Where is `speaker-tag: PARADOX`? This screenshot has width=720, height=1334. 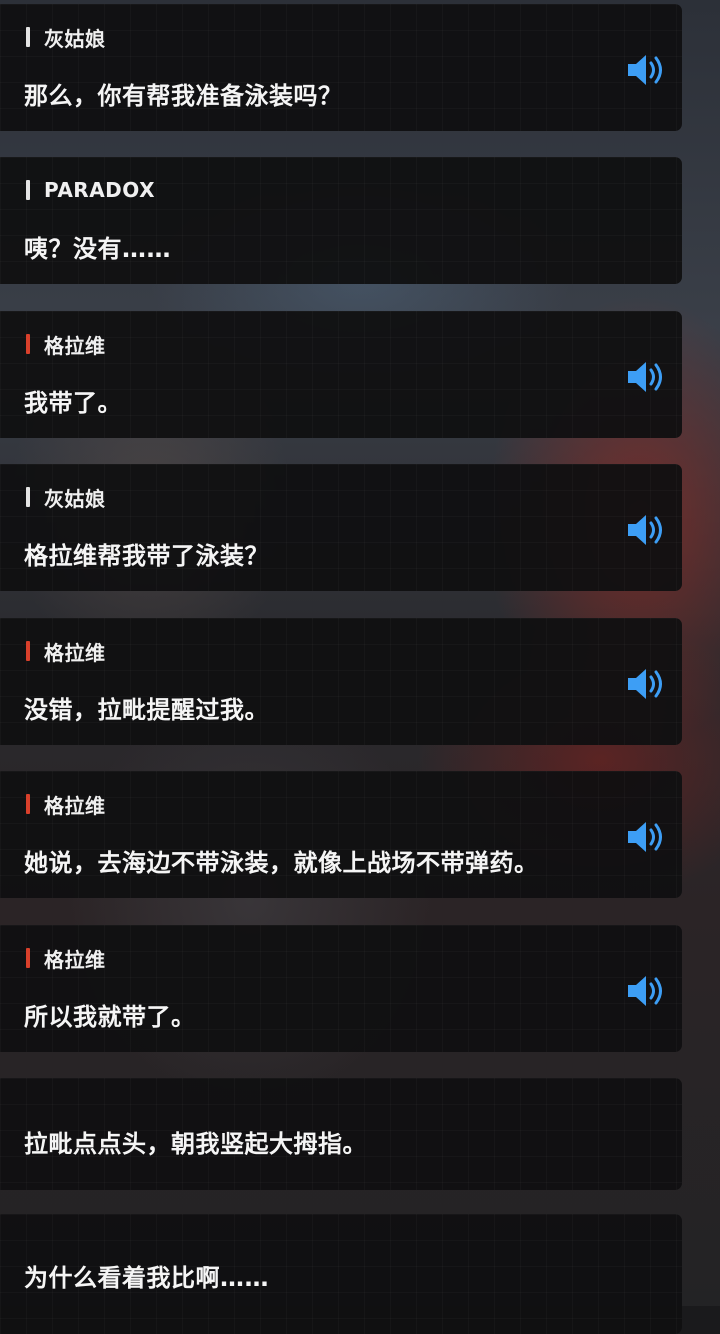
speaker-tag: PARADOX is located at coordinates (90, 190).